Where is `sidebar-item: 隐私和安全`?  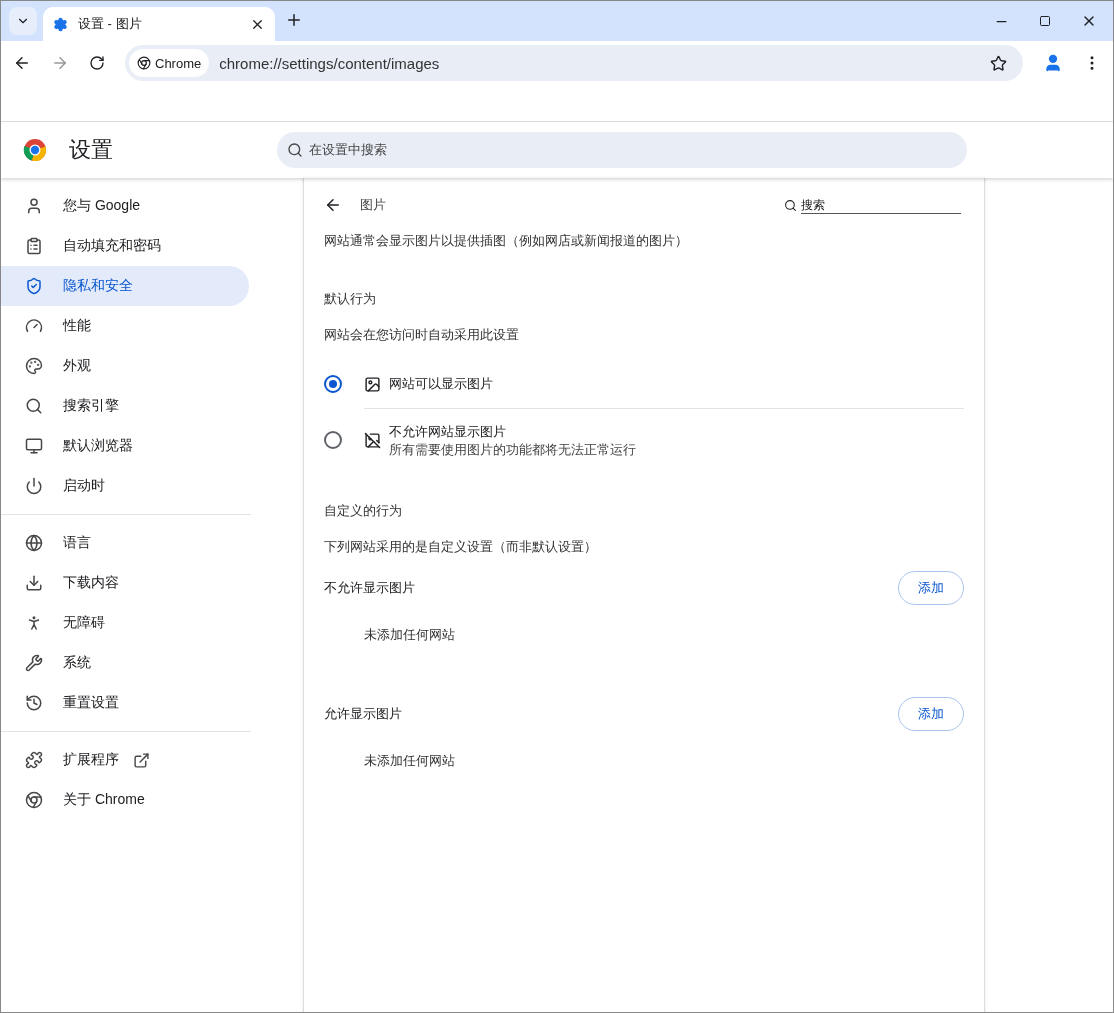 sidebar-item: 隐私和安全 is located at coordinates (125, 286).